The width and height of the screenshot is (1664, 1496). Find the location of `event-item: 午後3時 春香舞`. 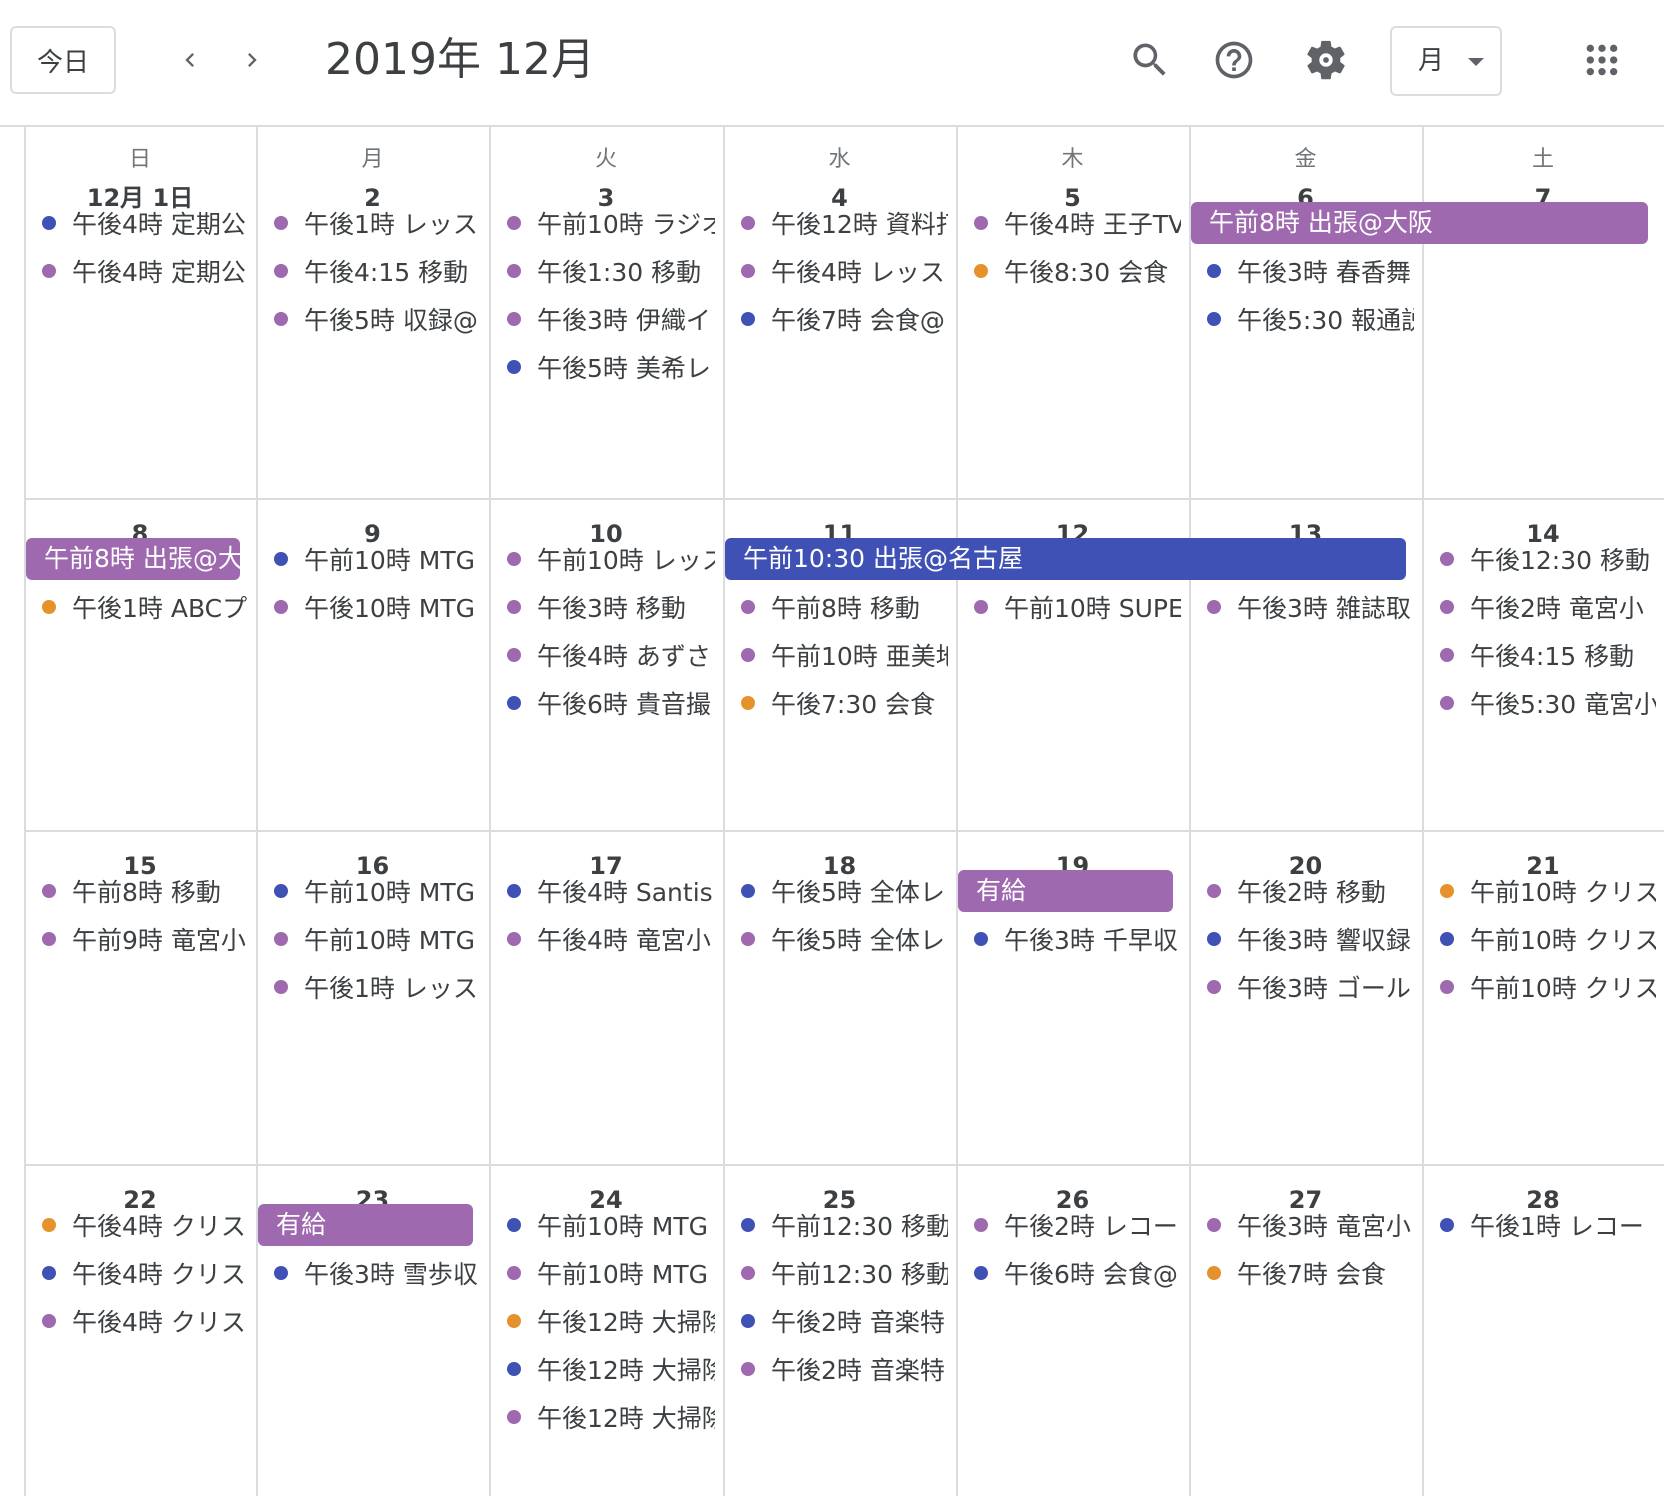

event-item: 午後3時 春香舞 is located at coordinates (1308, 271).